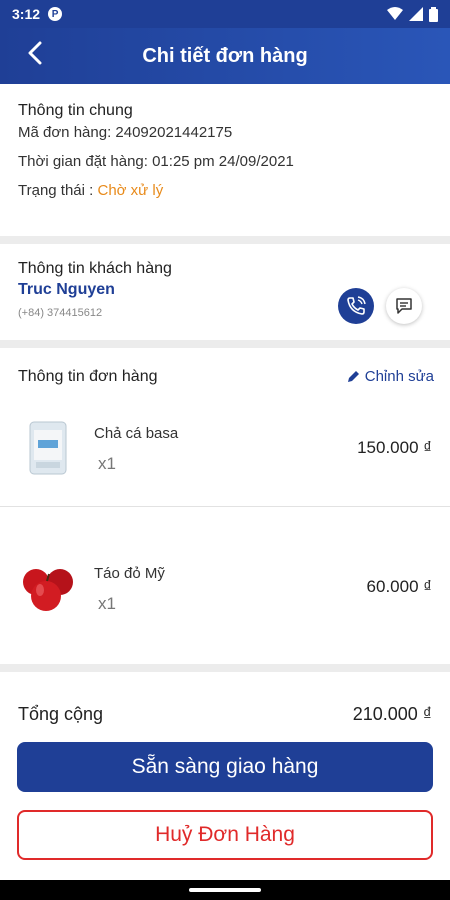 The height and width of the screenshot is (900, 450). I want to click on total-label: Tổng cộng, so click(61, 714).